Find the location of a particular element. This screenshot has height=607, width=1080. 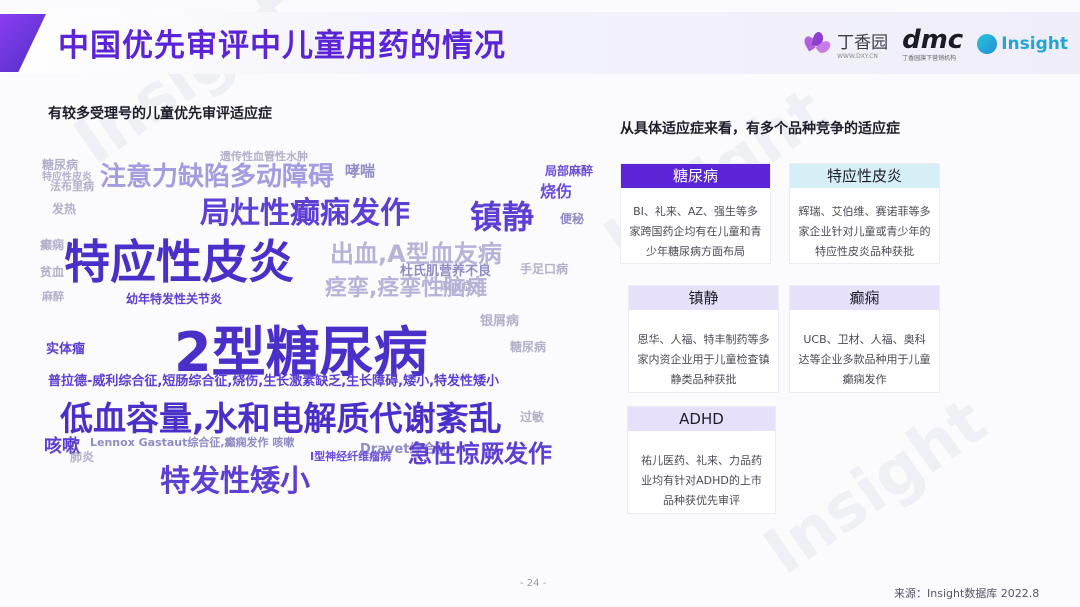

source-note: 来源：Insight数据库 2022.8 is located at coordinates (967, 593).